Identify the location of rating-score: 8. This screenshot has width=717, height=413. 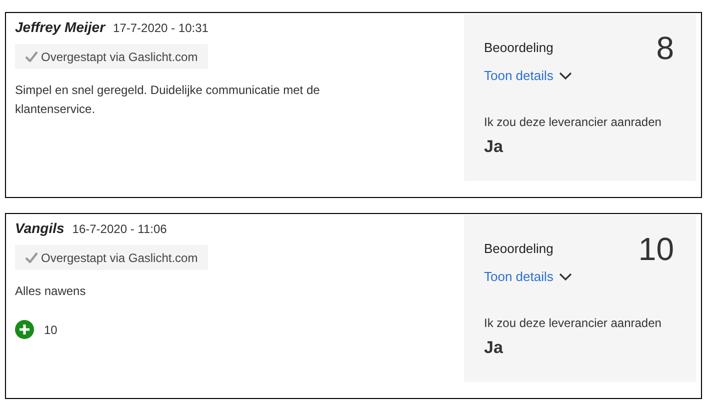
(665, 48).